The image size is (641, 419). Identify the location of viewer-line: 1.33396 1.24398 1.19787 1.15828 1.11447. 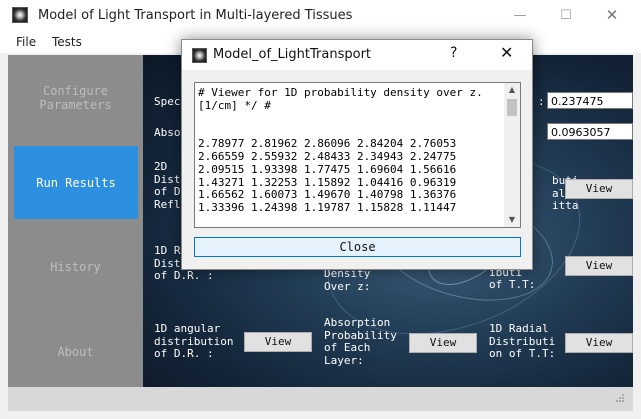
(327, 208).